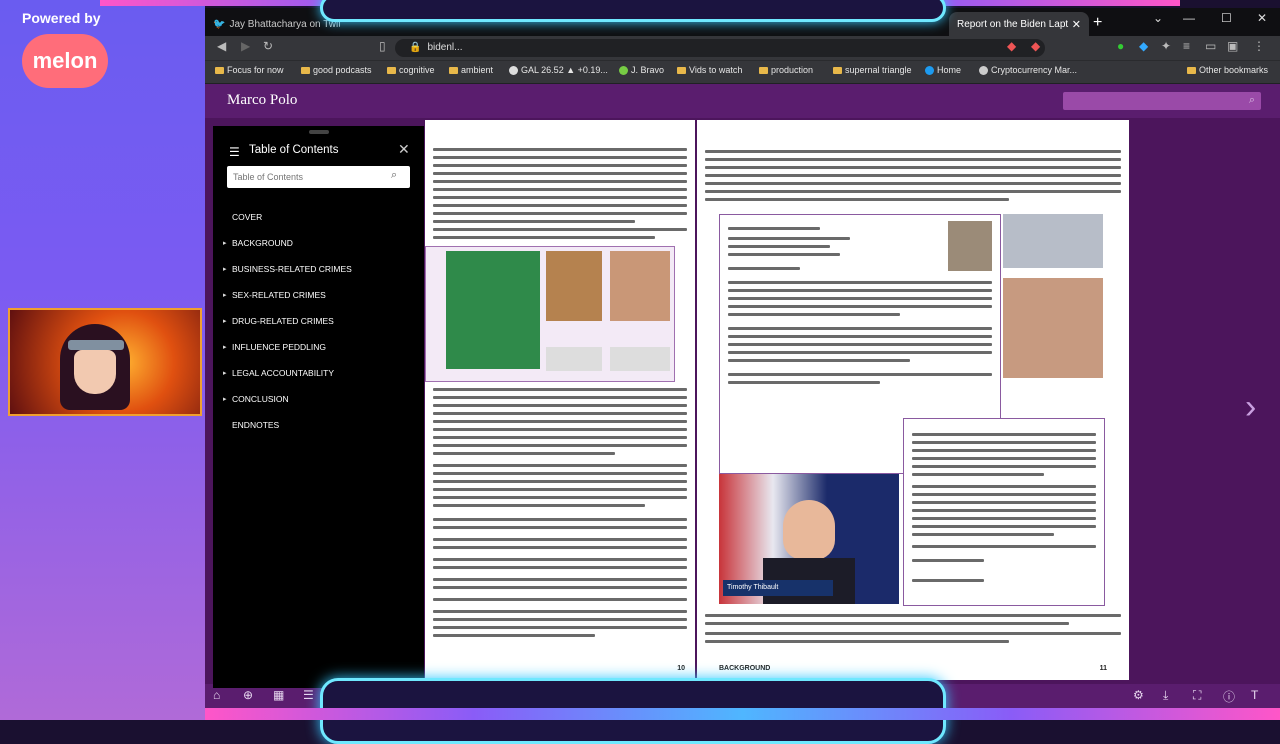  Describe the element at coordinates (513, 70) in the screenshot. I see `ticker-icon` at that location.